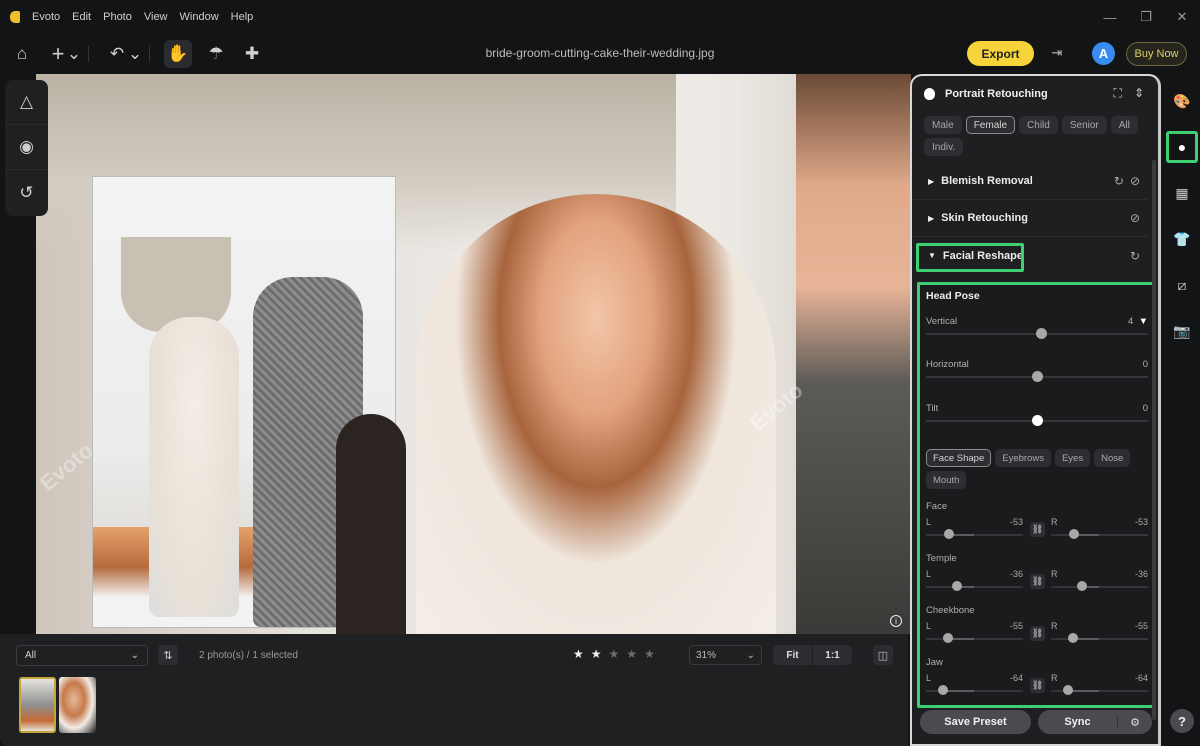 This screenshot has width=1200, height=746. Describe the element at coordinates (975, 722) in the screenshot. I see `save-preset-button: Save Preset` at that location.